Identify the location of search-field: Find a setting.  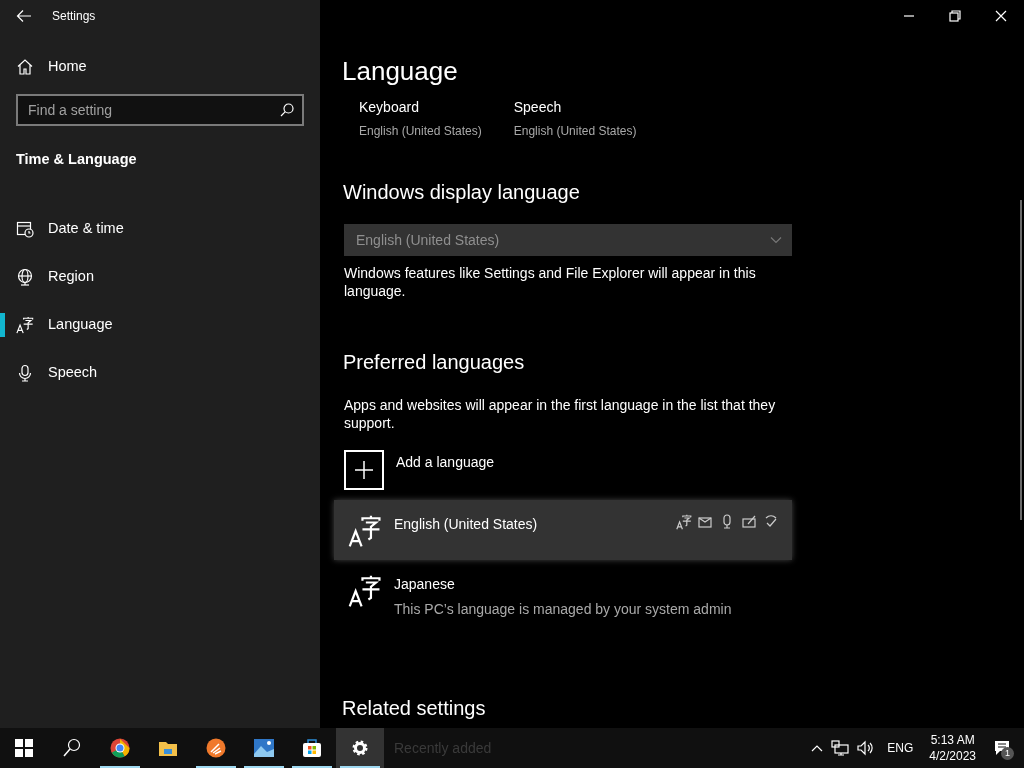
(160, 109).